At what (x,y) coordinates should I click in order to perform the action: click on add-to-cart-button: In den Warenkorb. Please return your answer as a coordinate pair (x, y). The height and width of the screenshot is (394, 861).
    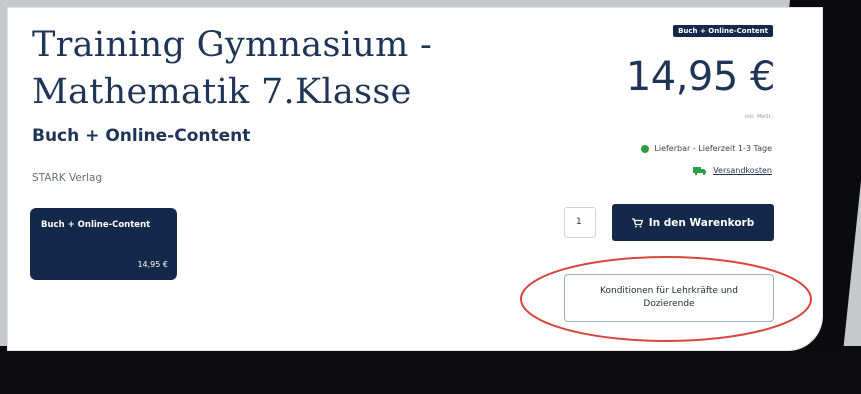
    Looking at the image, I should click on (693, 222).